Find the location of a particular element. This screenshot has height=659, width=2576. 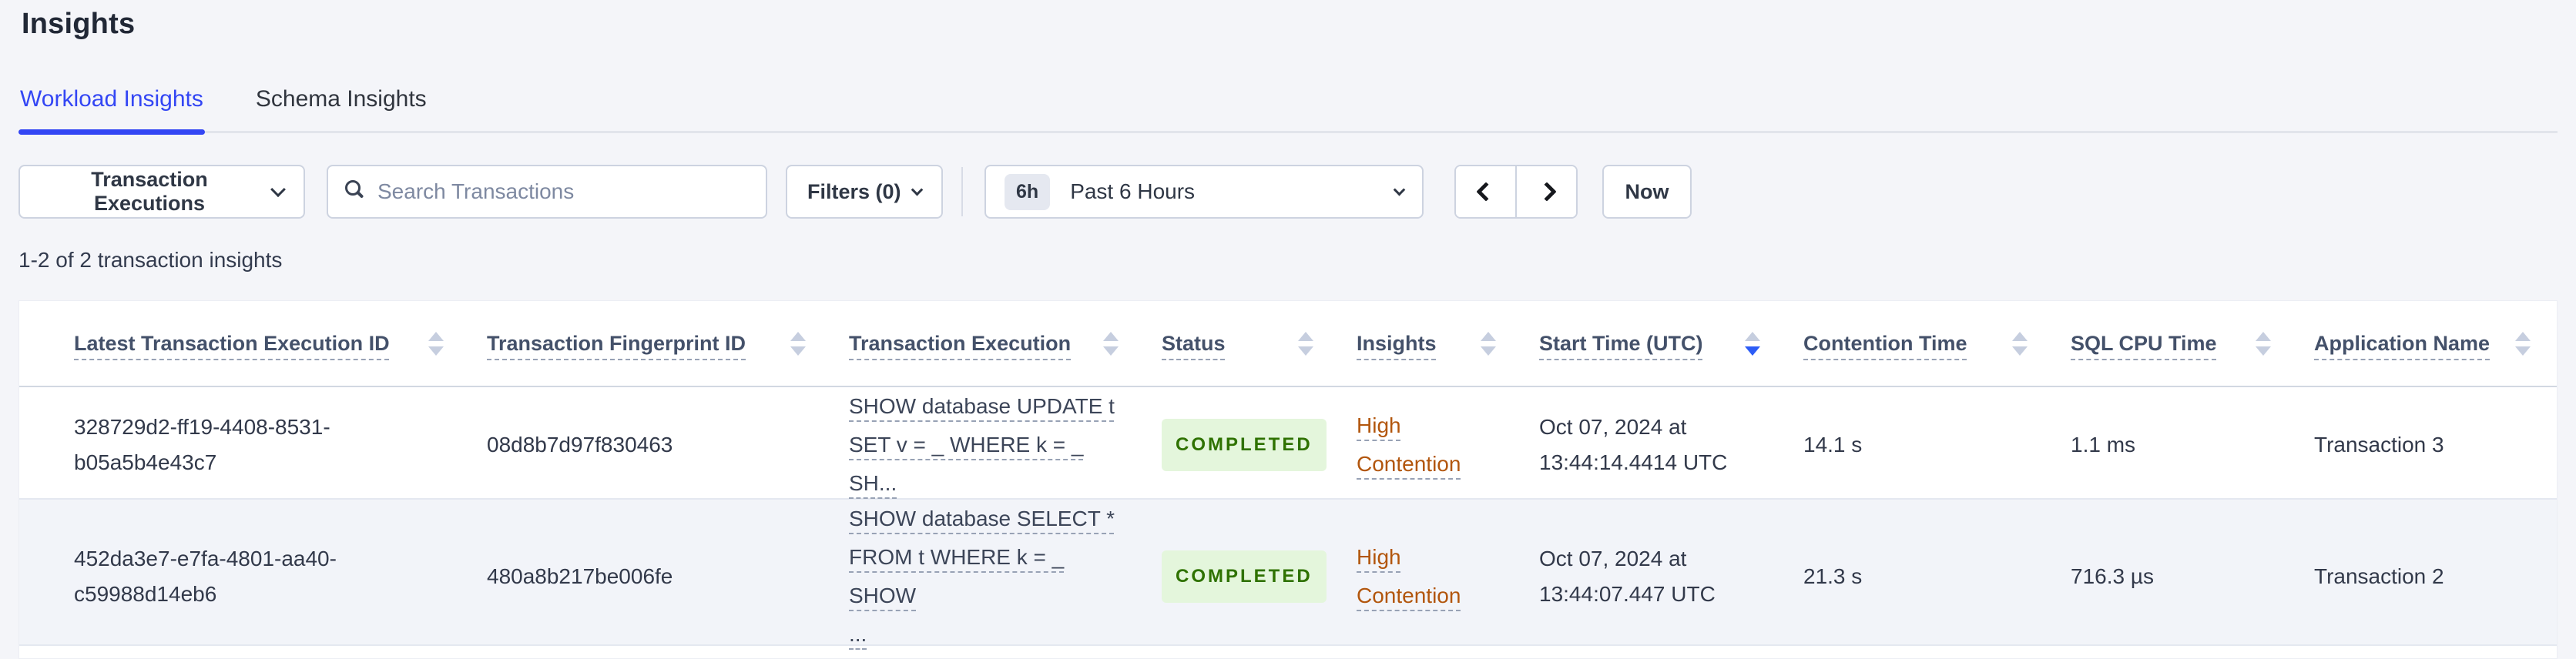

column-header-latest-transaction-execution-id: Latest Transaction Execution ID is located at coordinates (280, 343).